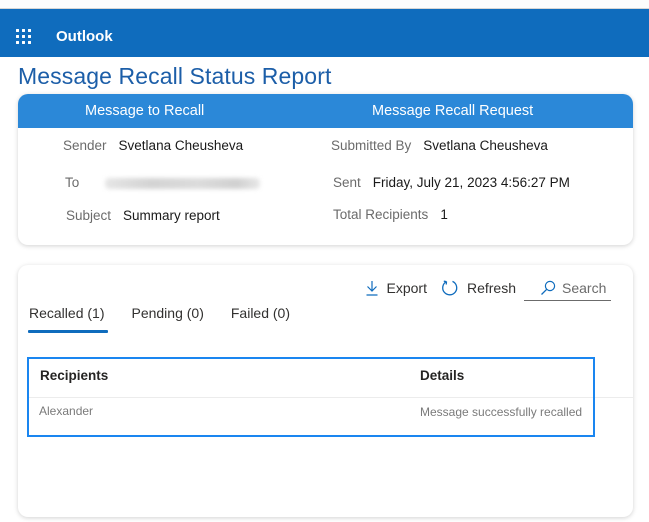  I want to click on recipient-cell: Alexander, so click(66, 411).